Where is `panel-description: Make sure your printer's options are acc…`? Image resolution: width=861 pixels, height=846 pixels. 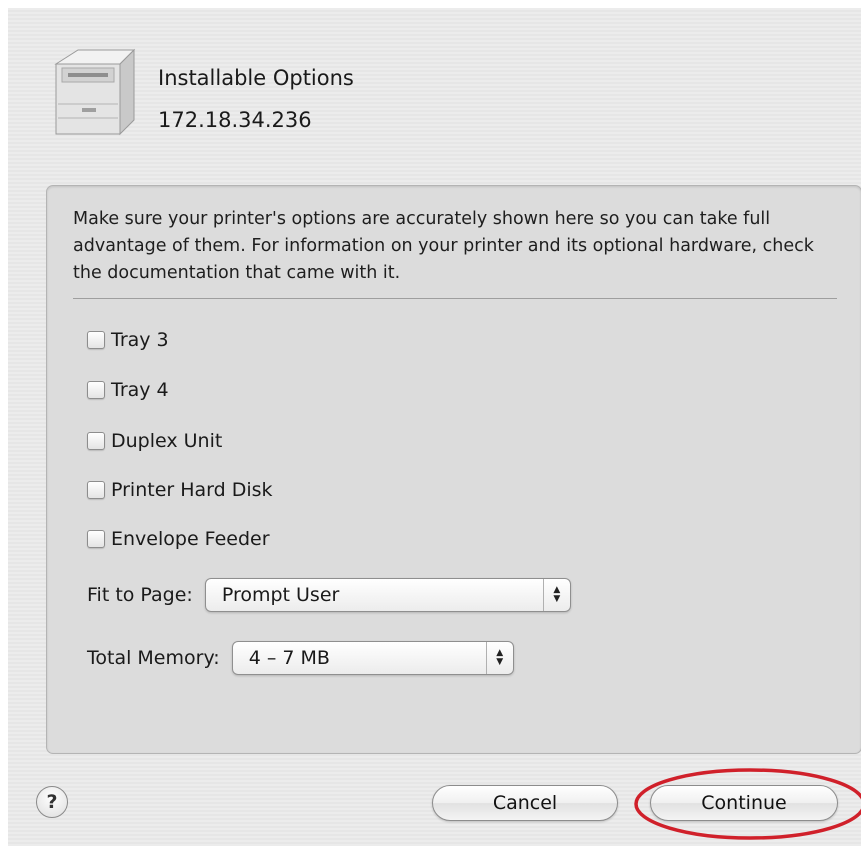 panel-description: Make sure your printer's options are acc… is located at coordinates (443, 246).